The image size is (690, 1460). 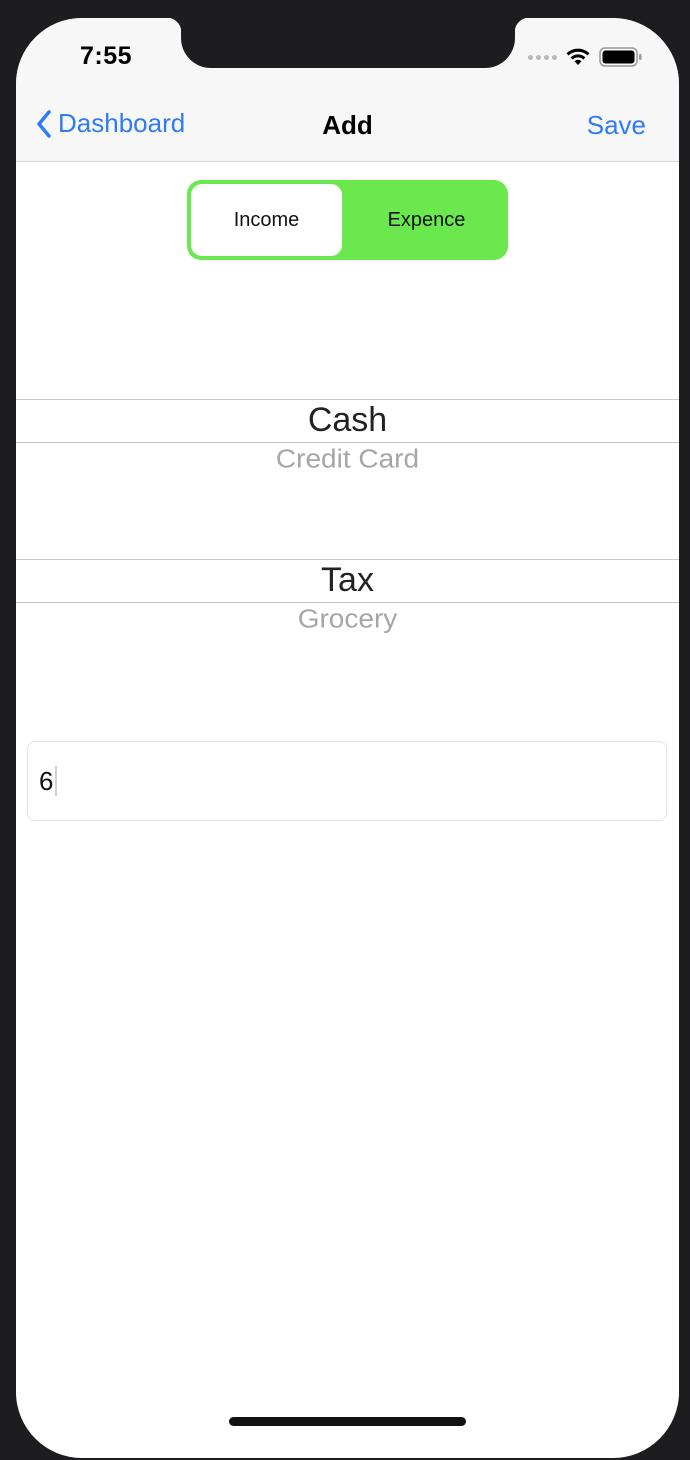 What do you see at coordinates (347, 220) in the screenshot?
I see `income-expense-segmented-control: Income Expence` at bounding box center [347, 220].